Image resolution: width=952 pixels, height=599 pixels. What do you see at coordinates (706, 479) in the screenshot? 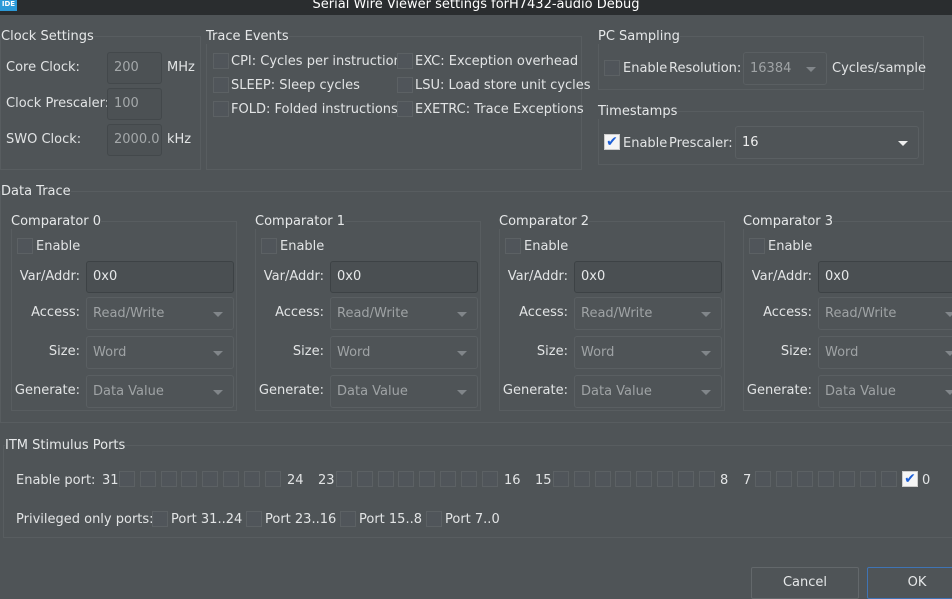
I see `port-8-checkbox` at bounding box center [706, 479].